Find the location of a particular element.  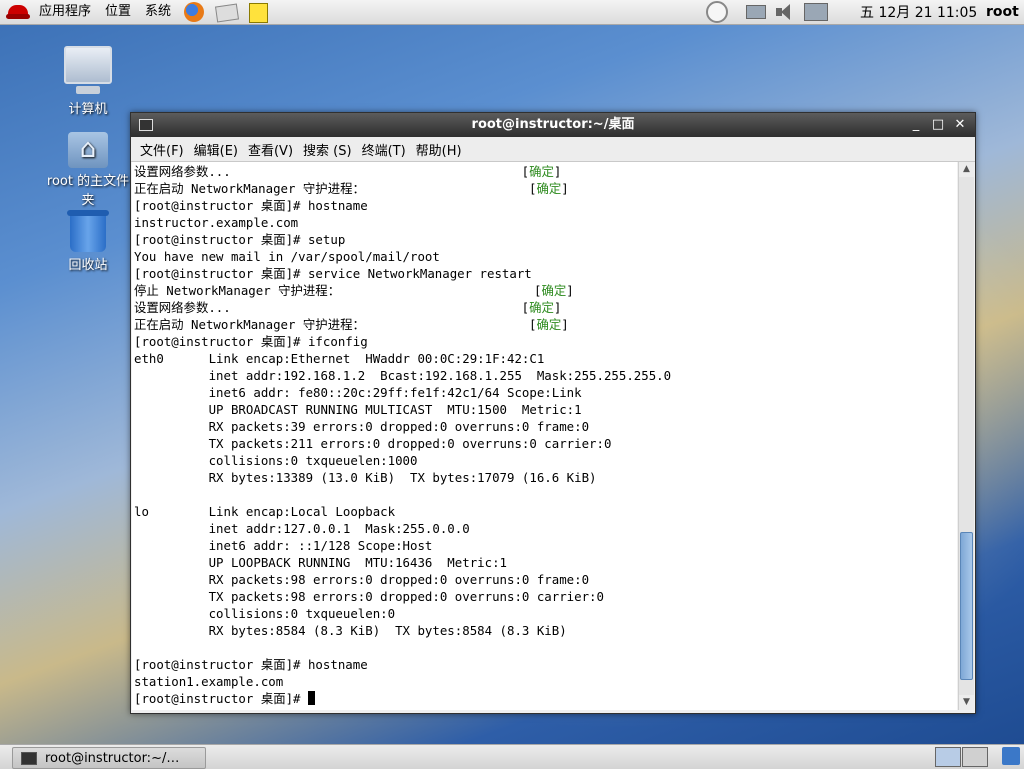

minimize-button: _ is located at coordinates (916, 125).